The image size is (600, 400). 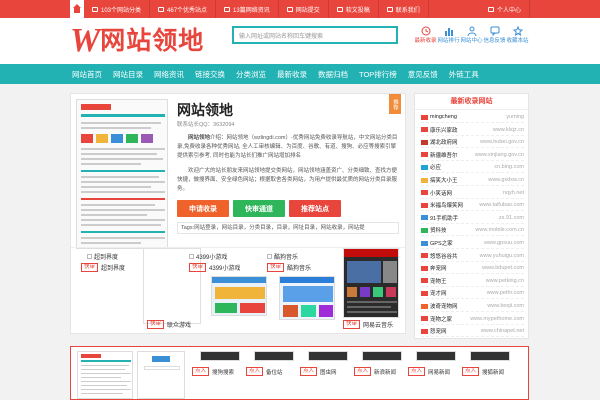 I want to click on topbar-articles: 13篇网络资讯, so click(x=247, y=9).